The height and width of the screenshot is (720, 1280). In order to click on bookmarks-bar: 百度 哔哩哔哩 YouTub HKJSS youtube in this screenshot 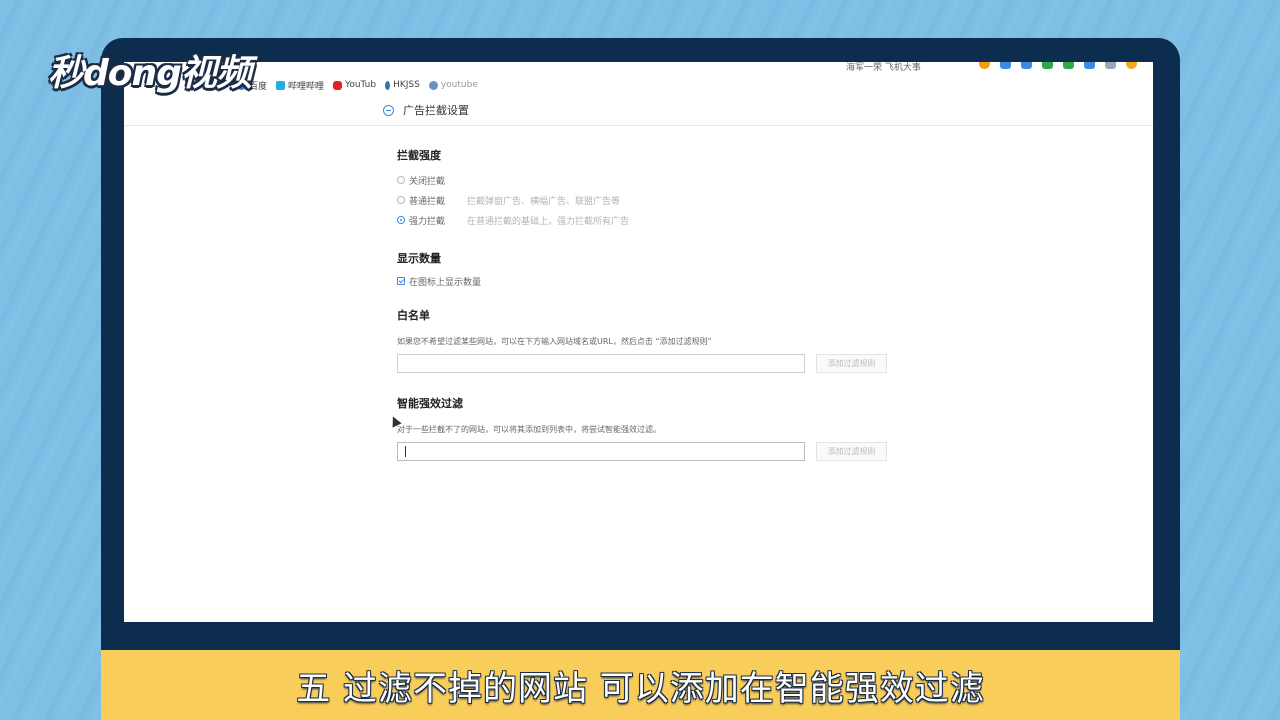, I will do `click(638, 85)`.